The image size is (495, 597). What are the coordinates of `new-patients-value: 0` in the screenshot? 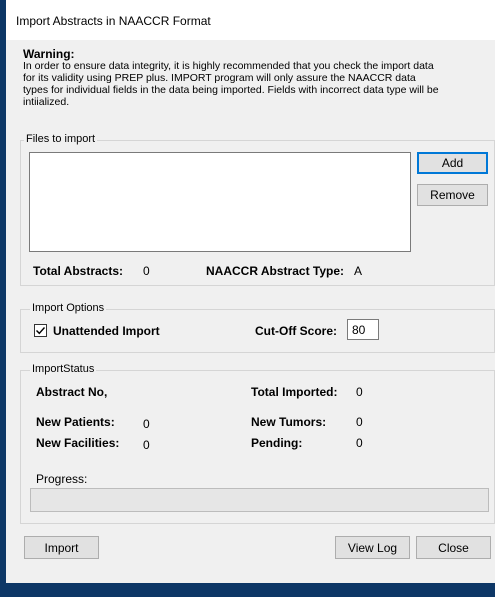 It's located at (146, 424).